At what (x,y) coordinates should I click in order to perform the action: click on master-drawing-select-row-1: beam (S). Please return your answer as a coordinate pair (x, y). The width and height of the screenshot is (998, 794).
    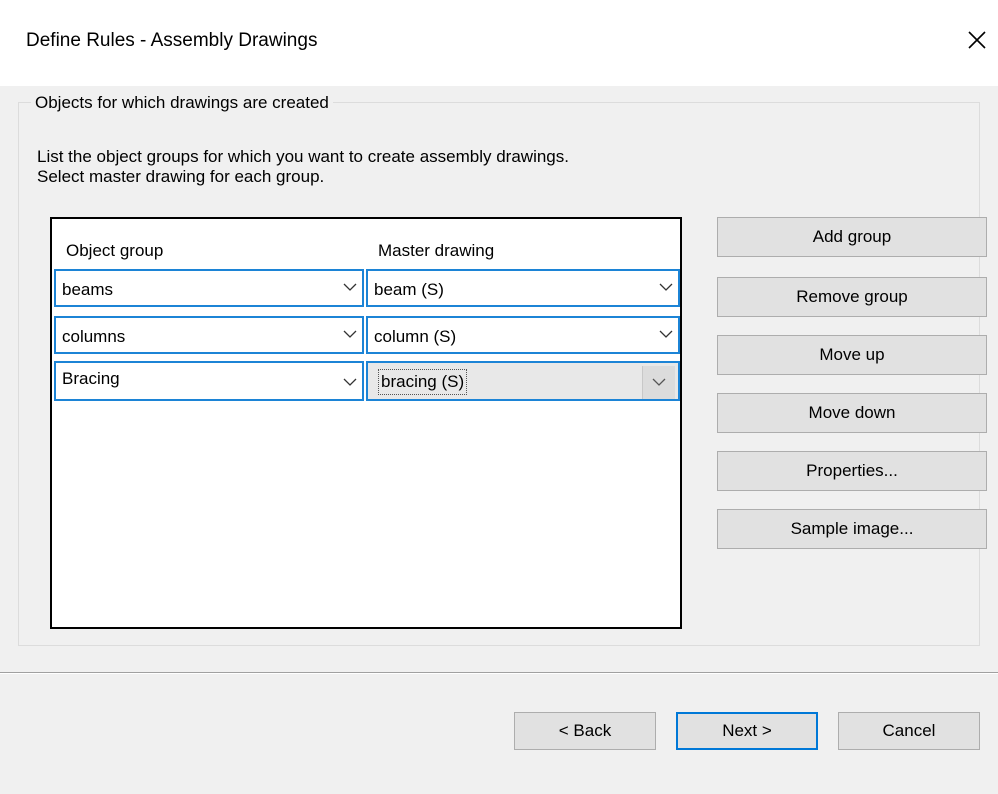
    Looking at the image, I should click on (523, 288).